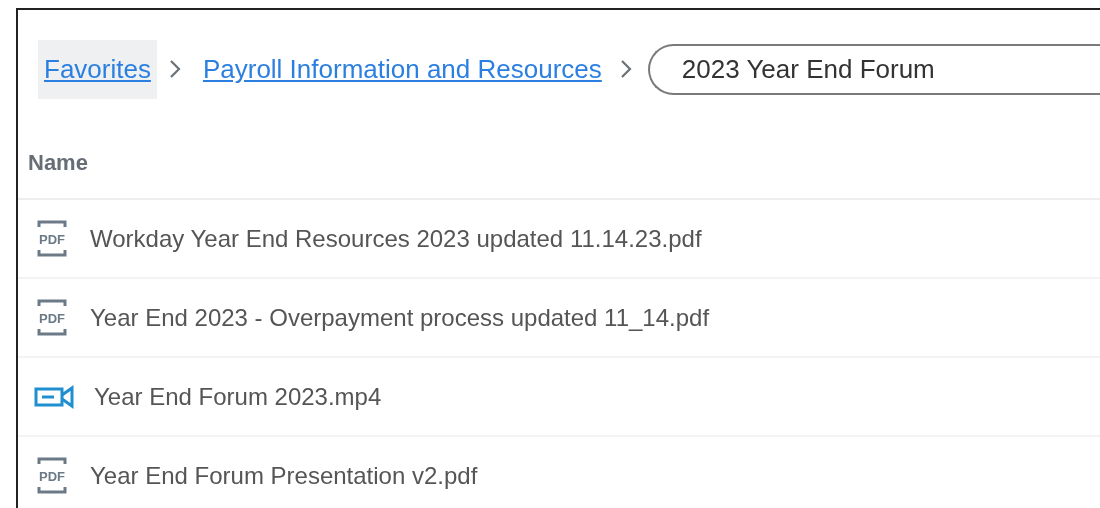  Describe the element at coordinates (402, 69) in the screenshot. I see `breadcrumb-link: Payroll Information and Resources` at that location.